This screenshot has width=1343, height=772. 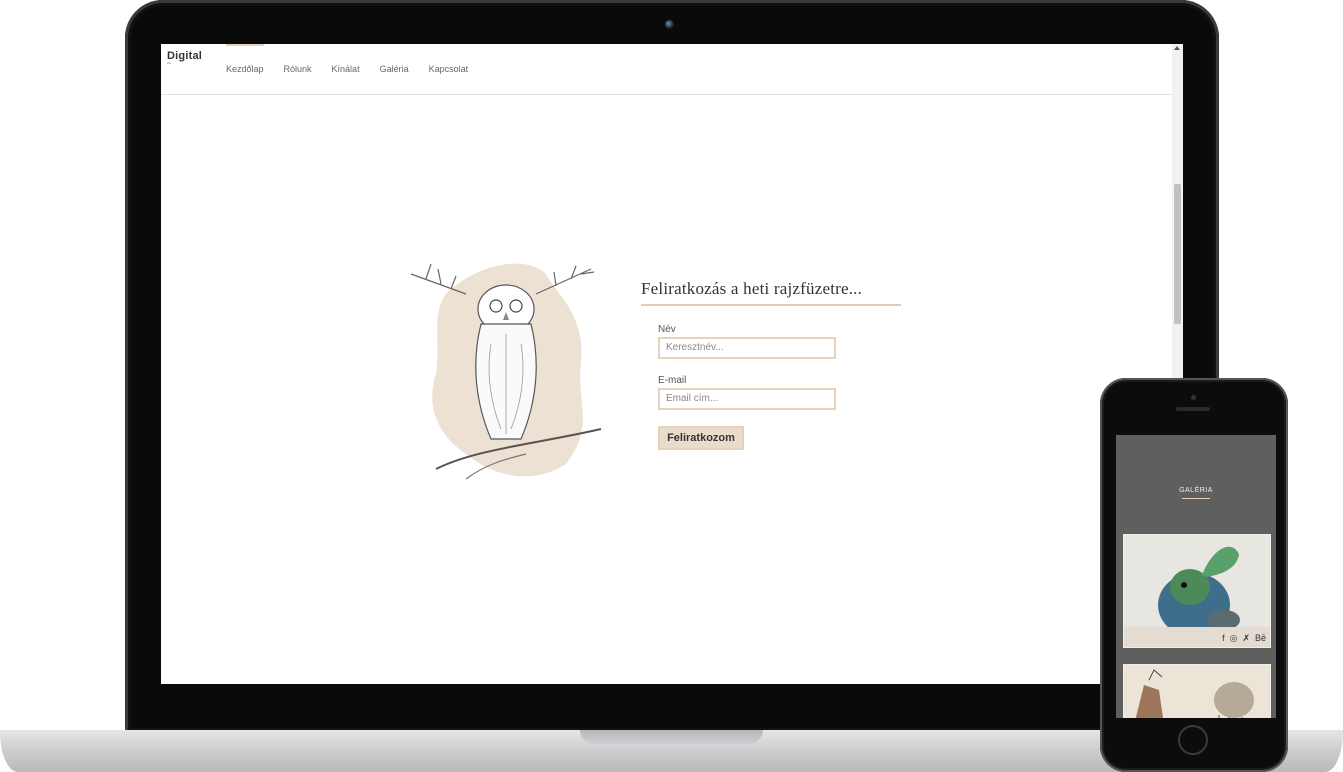 I want to click on logo-text: Digital, so click(x=185, y=56).